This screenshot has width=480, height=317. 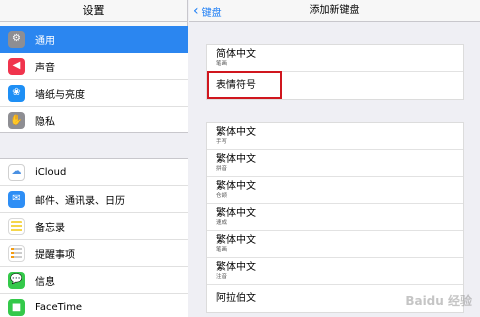 What do you see at coordinates (16, 226) in the screenshot?
I see `notes-icon` at bounding box center [16, 226].